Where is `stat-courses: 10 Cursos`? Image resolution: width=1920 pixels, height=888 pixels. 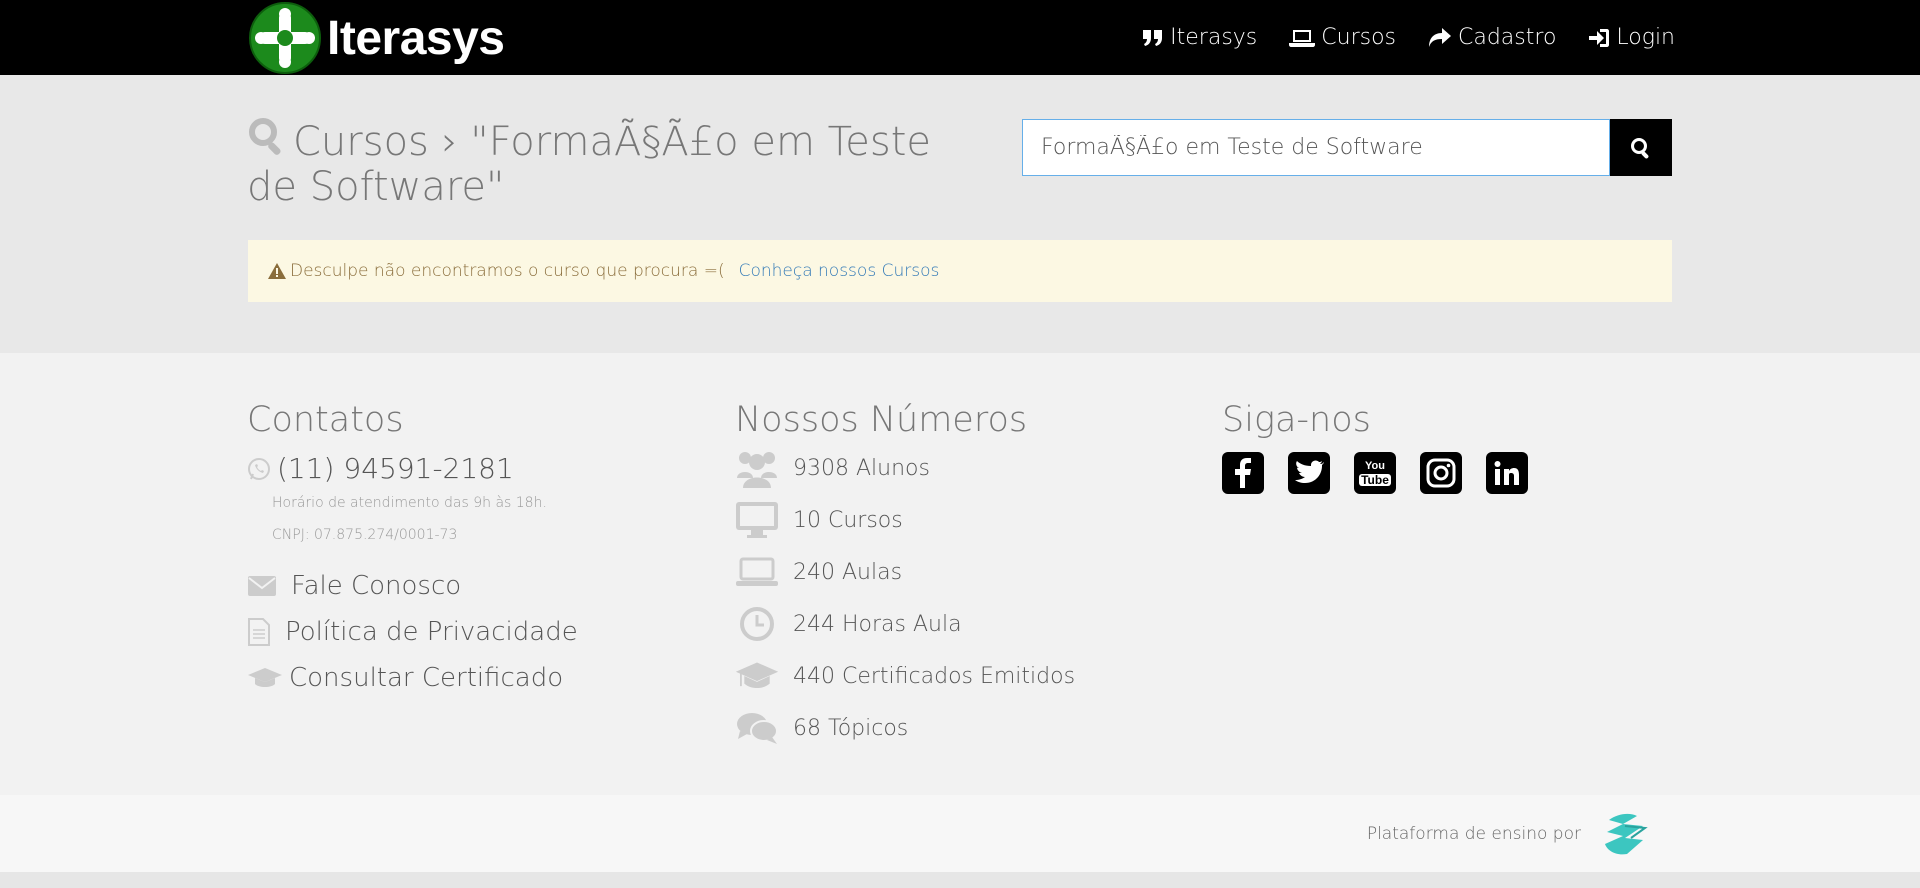 stat-courses: 10 Cursos is located at coordinates (905, 520).